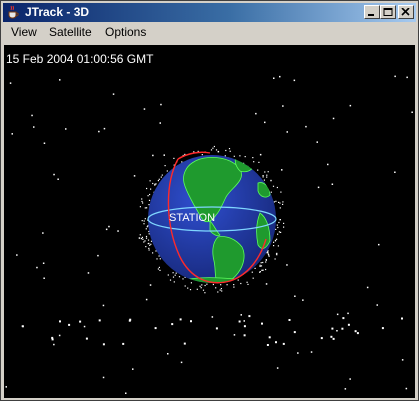  Describe the element at coordinates (209, 32) in the screenshot. I see `menu-bar: View Satellite Options` at that location.